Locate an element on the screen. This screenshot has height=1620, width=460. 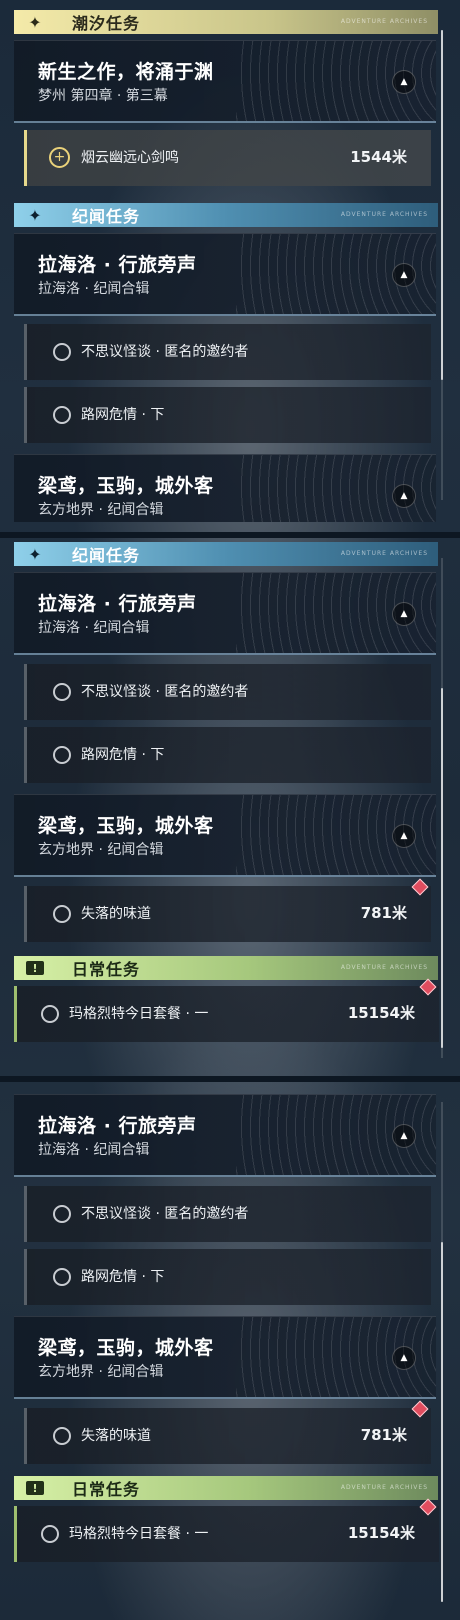
task-item-tracked: + 烟云幽远心剑鸣 1544米 is located at coordinates (227, 158).